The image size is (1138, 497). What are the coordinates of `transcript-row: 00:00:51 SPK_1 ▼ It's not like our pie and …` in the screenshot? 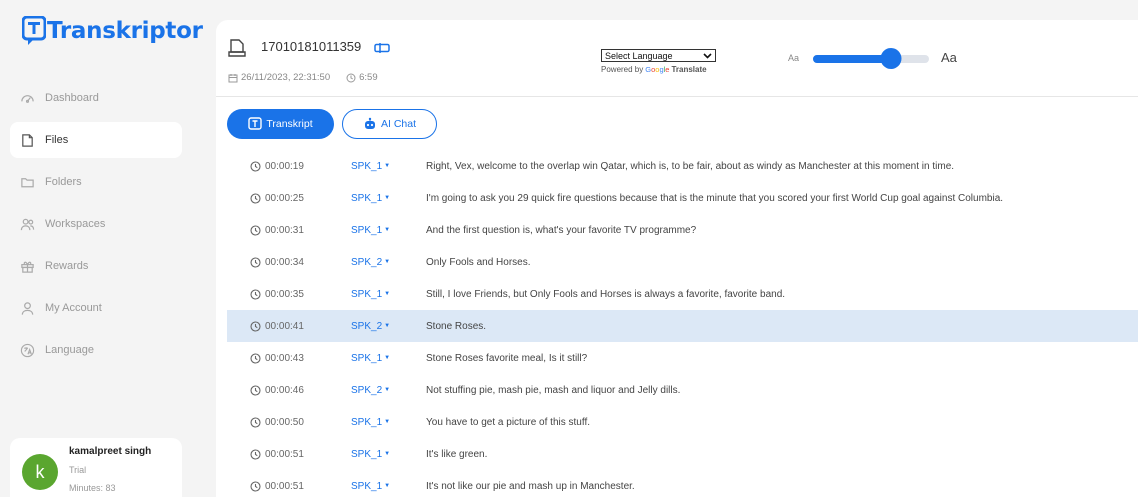 It's located at (682, 483).